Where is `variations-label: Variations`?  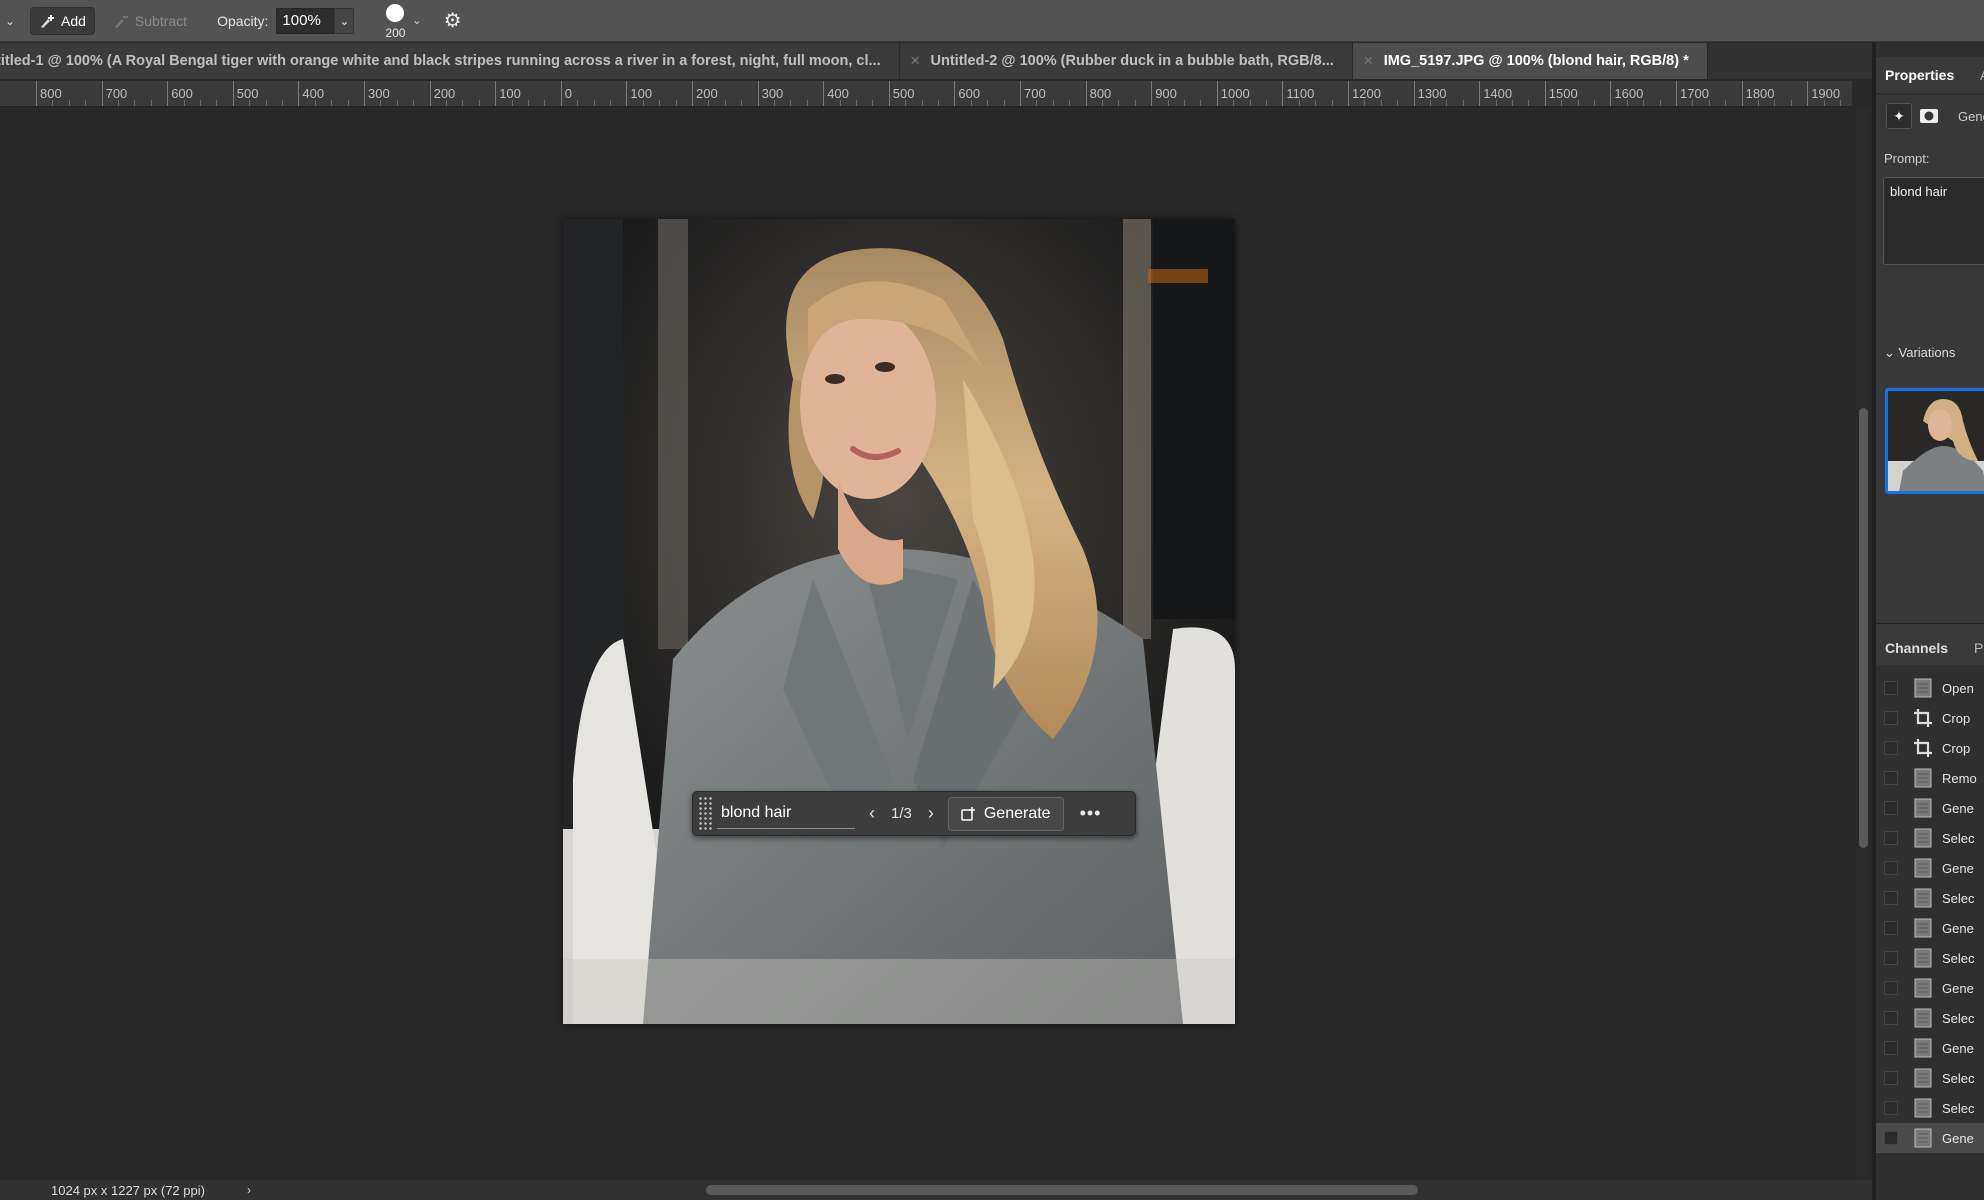 variations-label: Variations is located at coordinates (1927, 352).